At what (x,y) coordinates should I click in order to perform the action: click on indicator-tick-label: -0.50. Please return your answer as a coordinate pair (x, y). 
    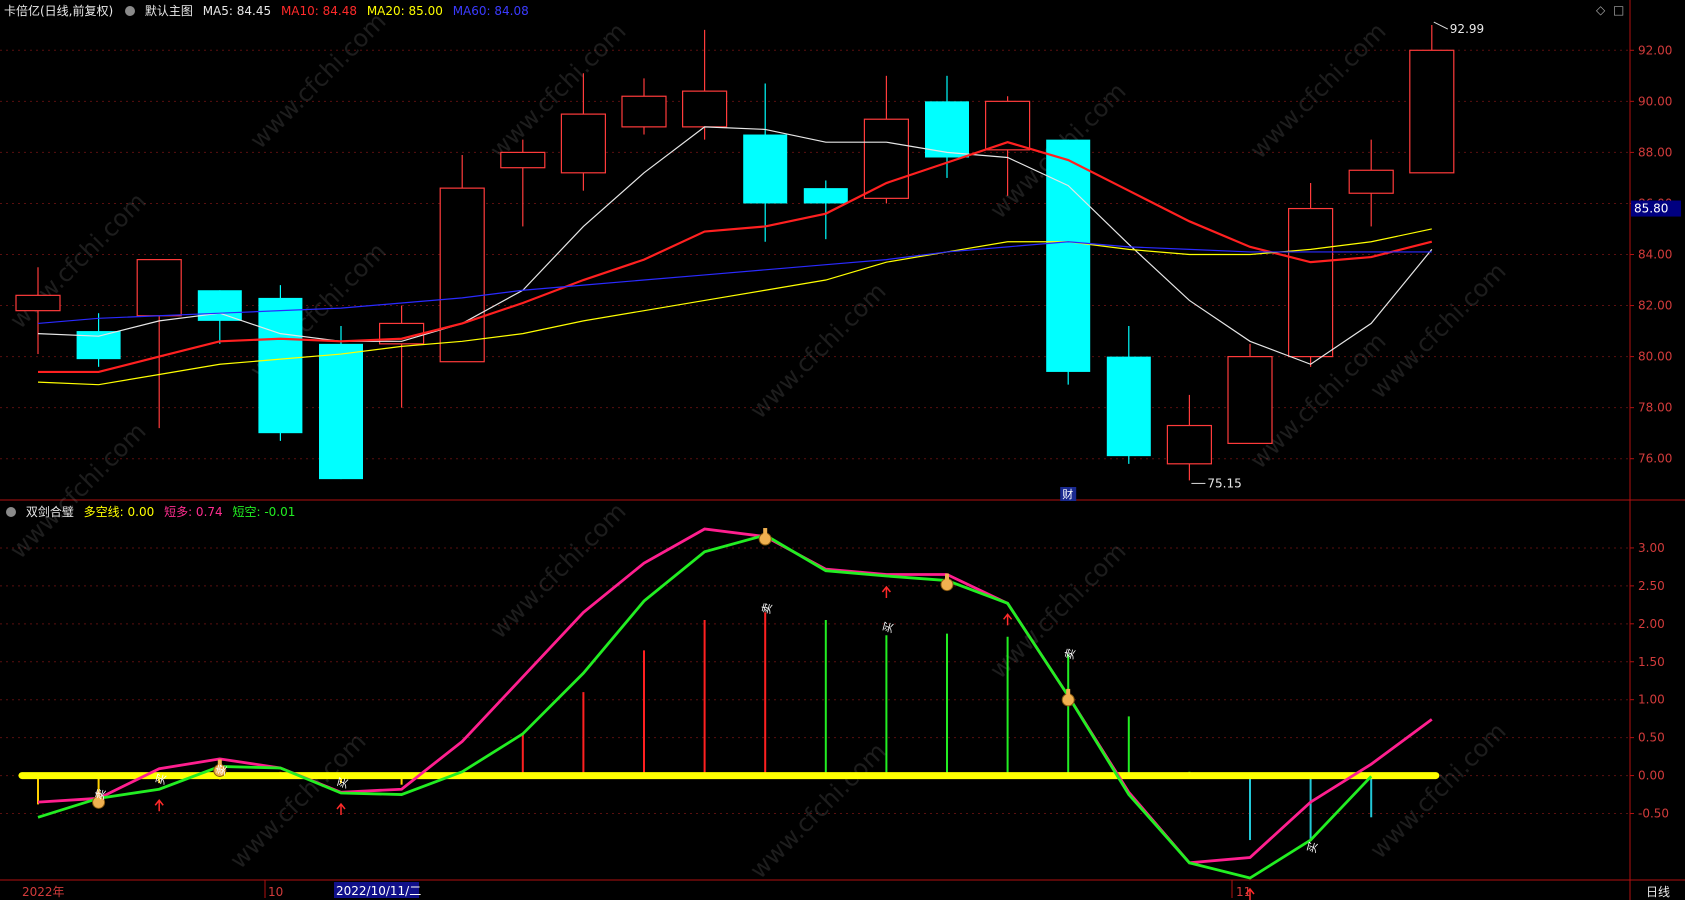
    Looking at the image, I should click on (1653, 814).